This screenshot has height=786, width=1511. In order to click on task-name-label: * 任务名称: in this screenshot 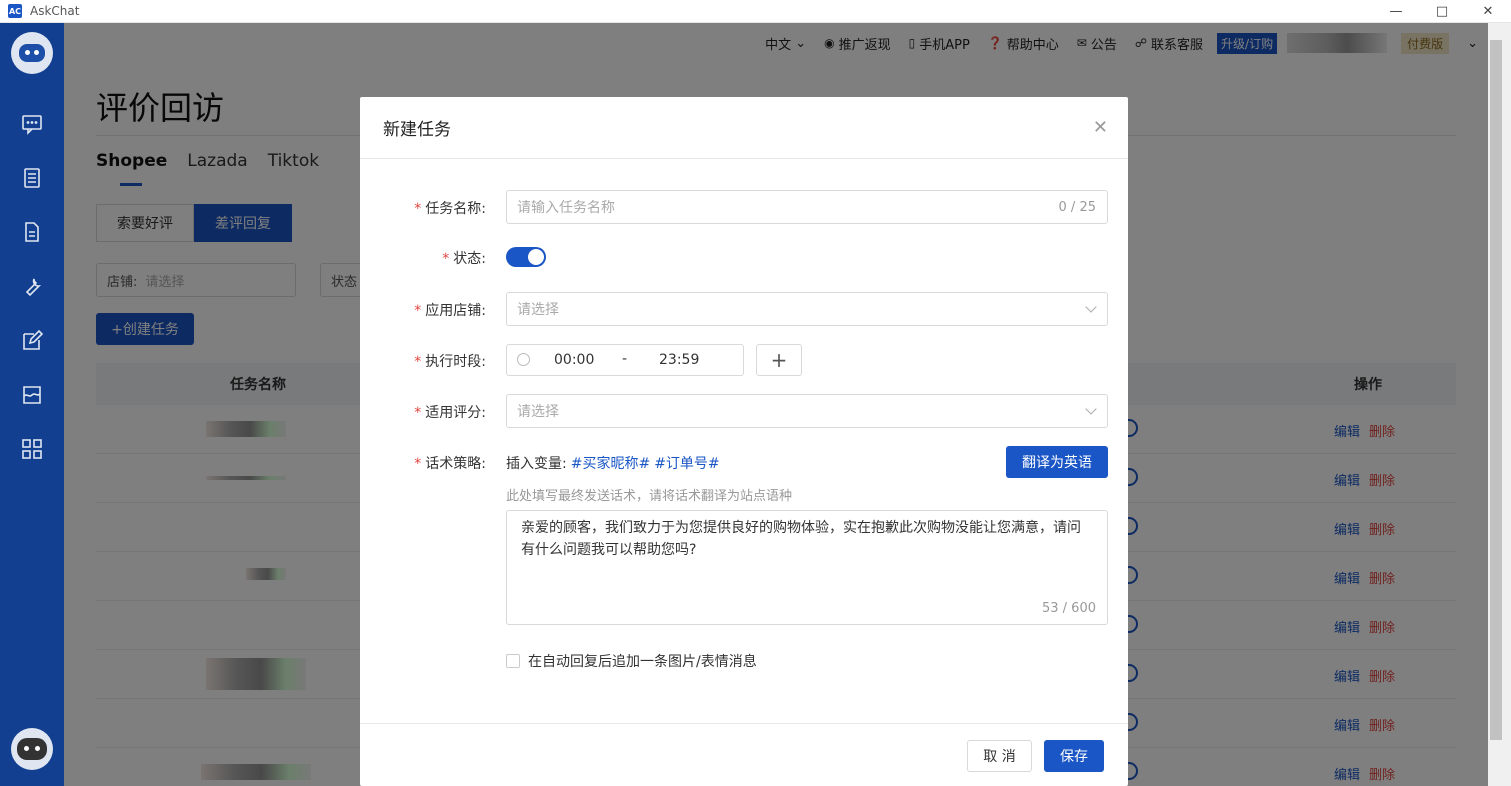, I will do `click(450, 209)`.